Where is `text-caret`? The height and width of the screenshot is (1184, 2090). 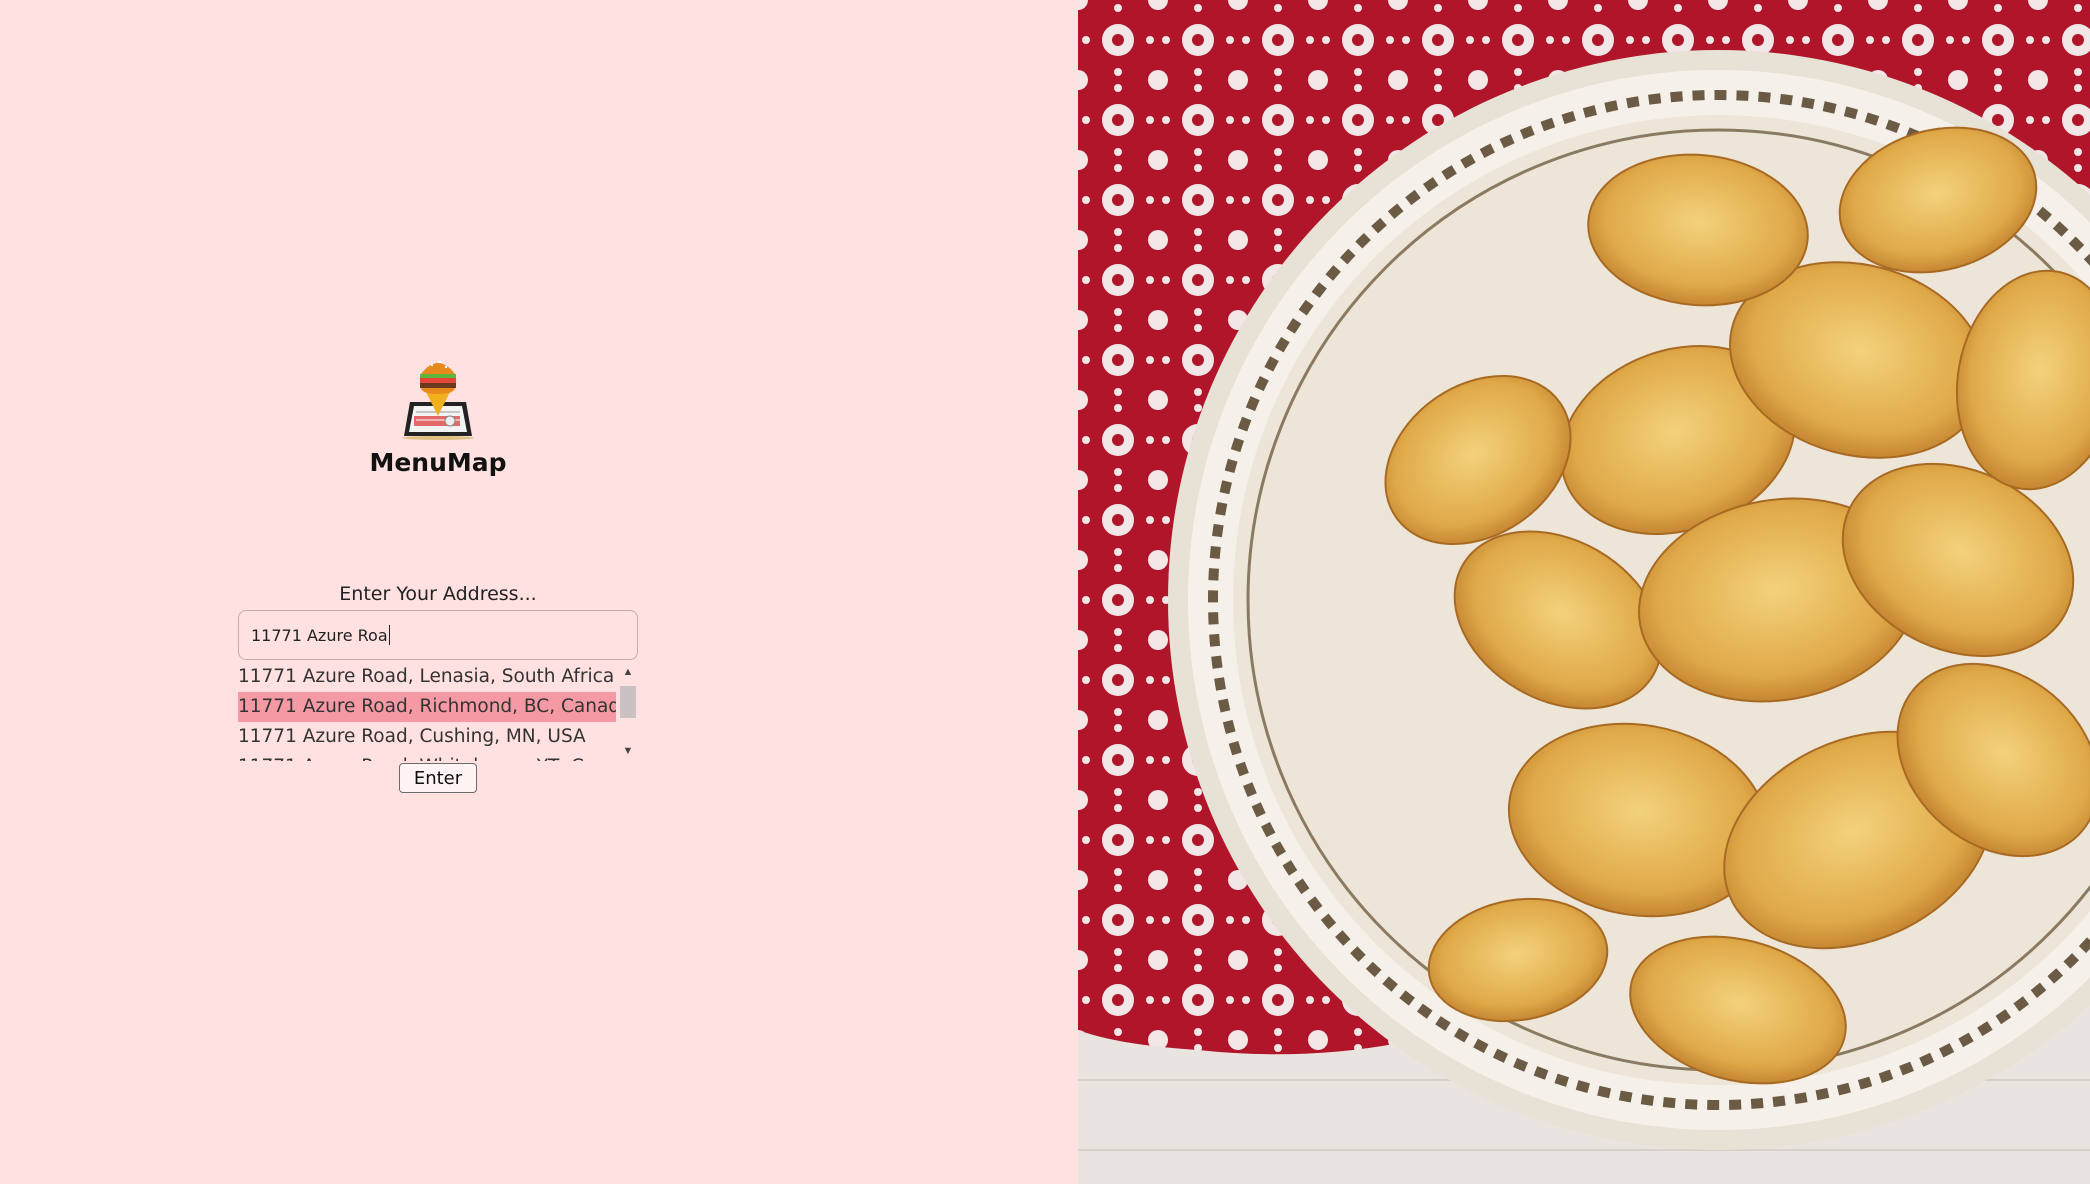
text-caret is located at coordinates (389, 635).